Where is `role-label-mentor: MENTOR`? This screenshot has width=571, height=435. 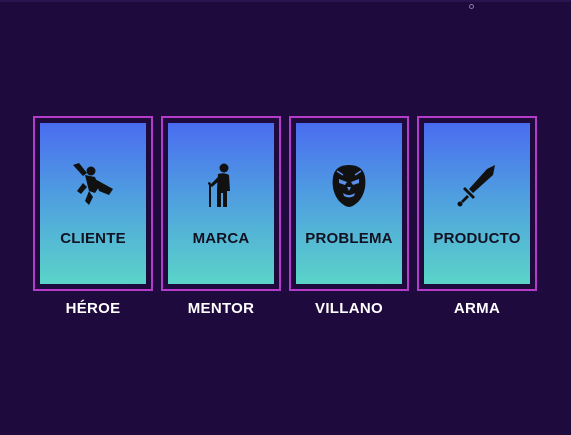 role-label-mentor: MENTOR is located at coordinates (221, 308).